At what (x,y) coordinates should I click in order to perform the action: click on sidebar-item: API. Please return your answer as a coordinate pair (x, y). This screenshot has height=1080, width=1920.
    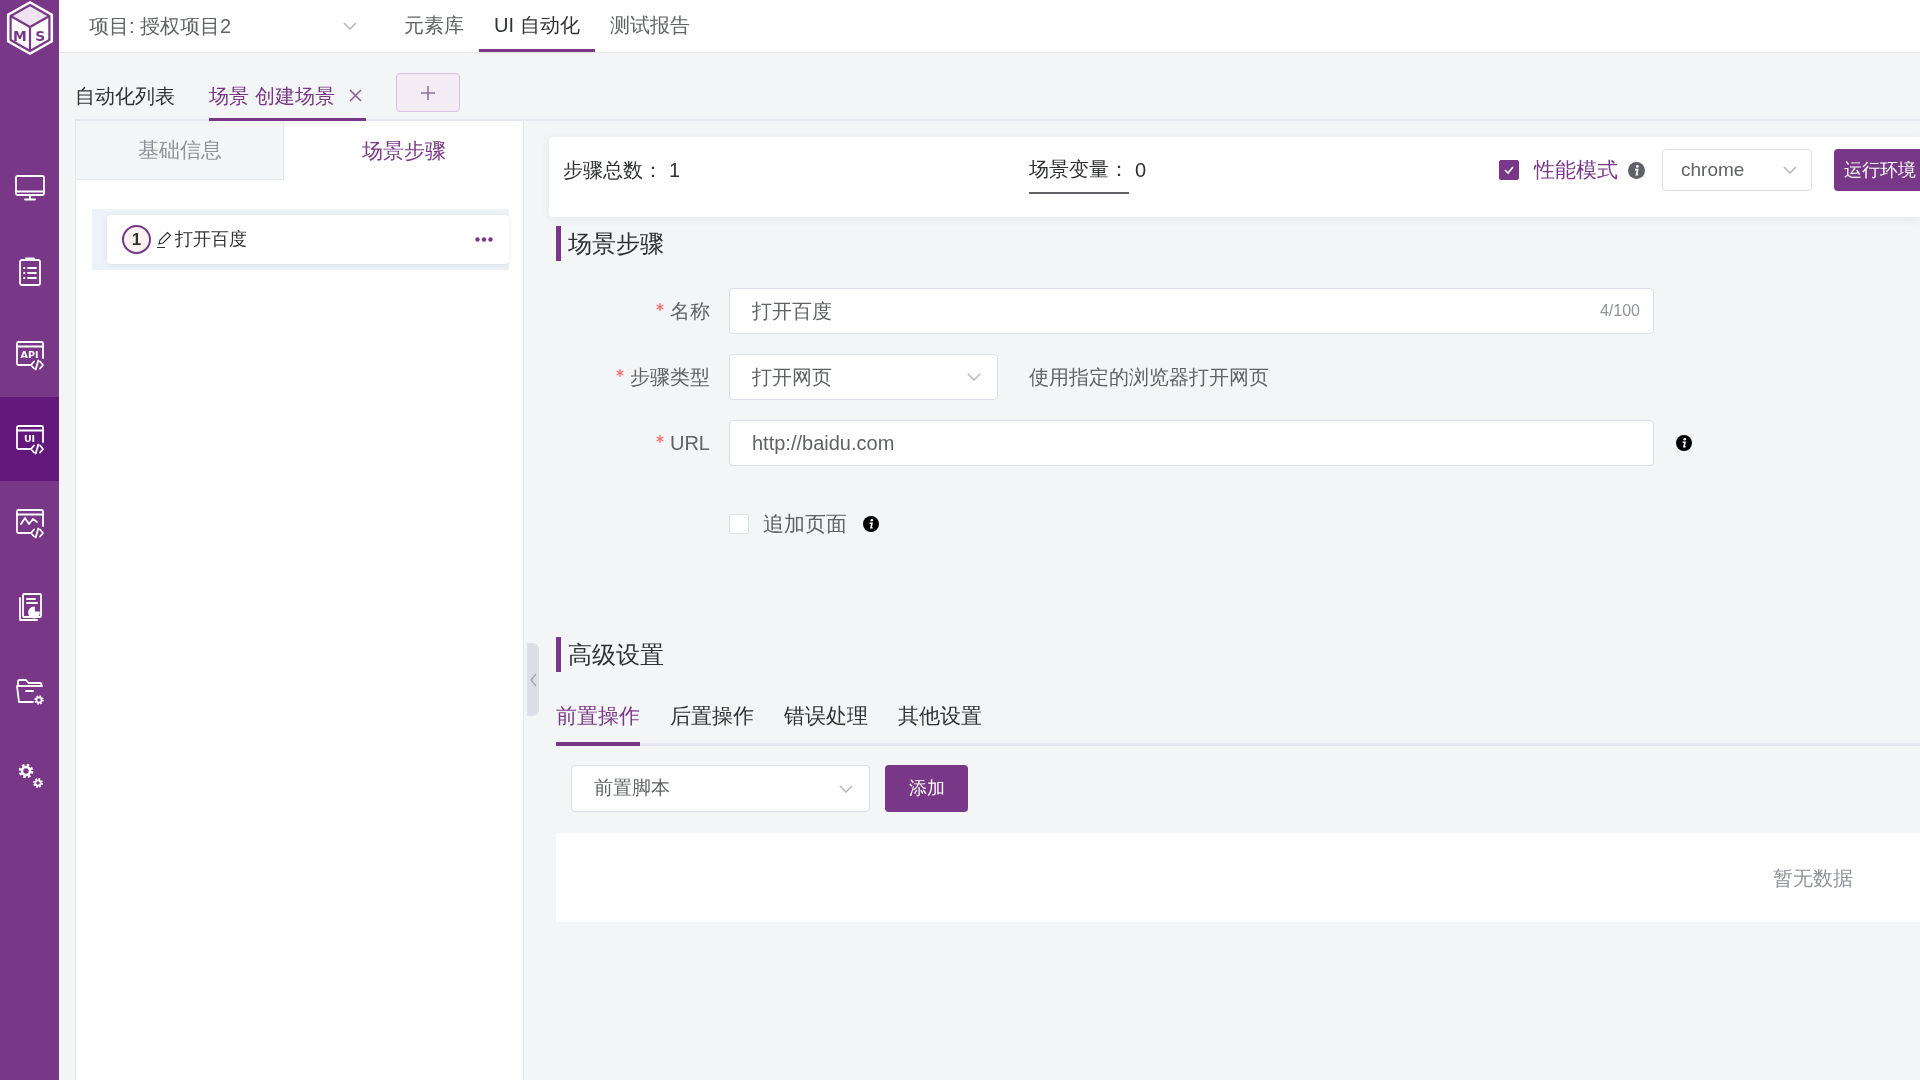
    Looking at the image, I should click on (29, 355).